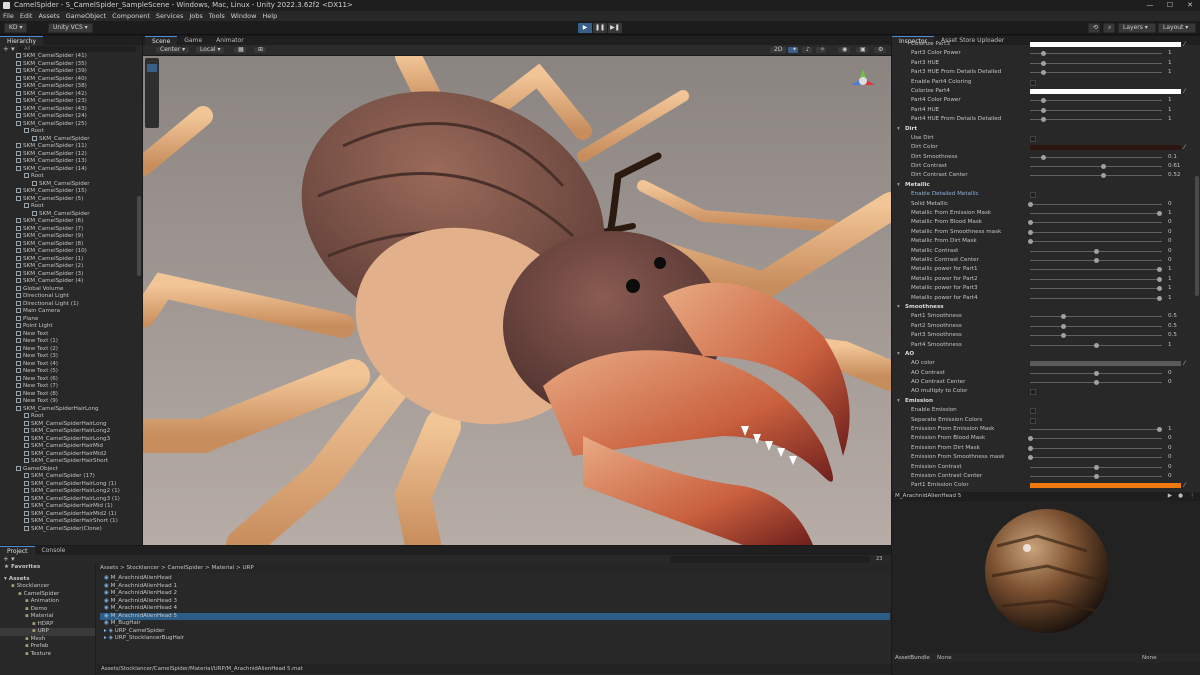 This screenshot has height=675, width=1200. Describe the element at coordinates (217, 16) in the screenshot. I see `menu-tools: Tools` at that location.